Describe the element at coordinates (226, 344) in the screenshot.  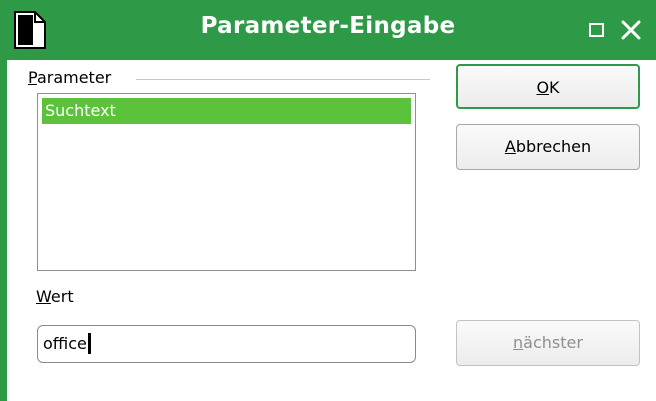
I see `value-input: office` at that location.